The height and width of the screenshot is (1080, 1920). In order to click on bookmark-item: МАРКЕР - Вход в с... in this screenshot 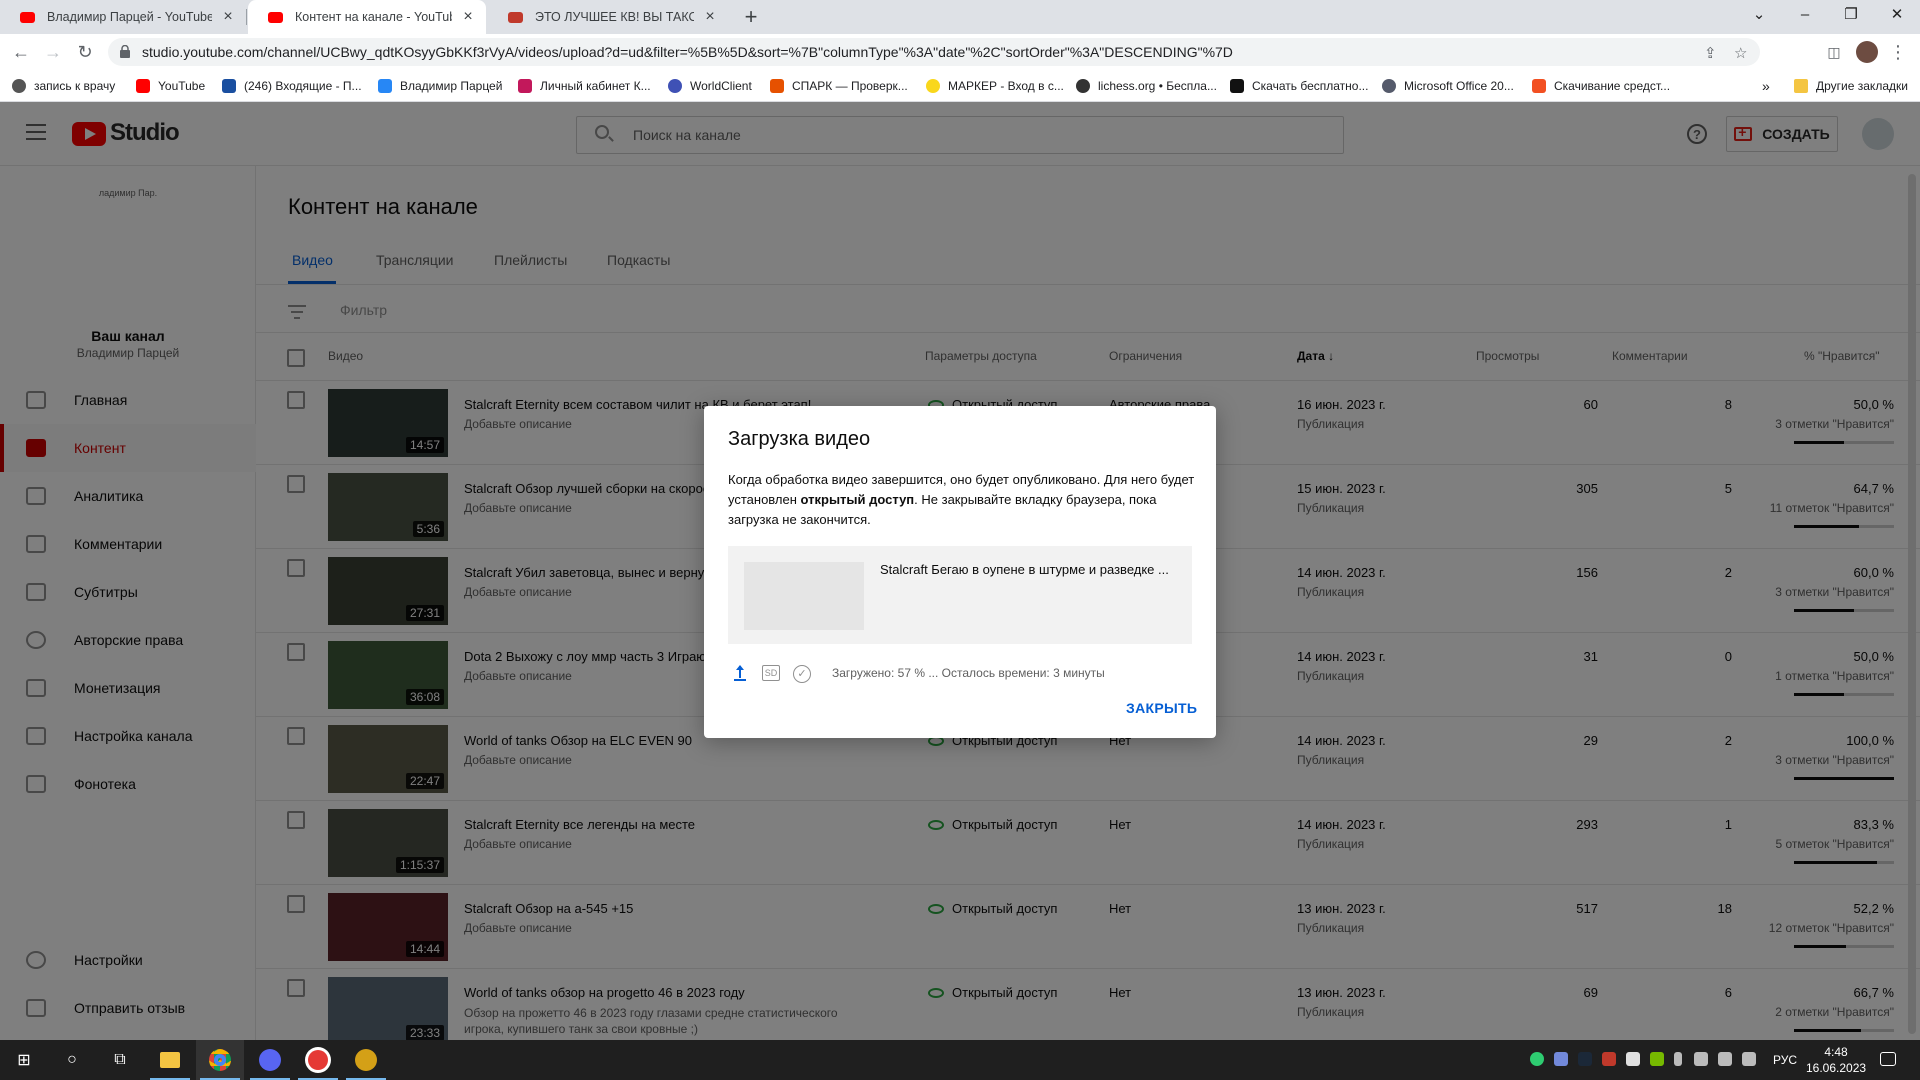, I will do `click(995, 86)`.